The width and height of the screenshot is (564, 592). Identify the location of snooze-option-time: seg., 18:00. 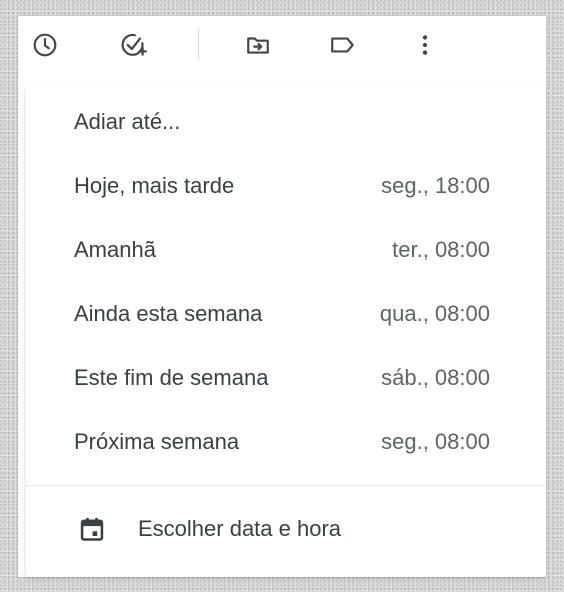
(435, 185).